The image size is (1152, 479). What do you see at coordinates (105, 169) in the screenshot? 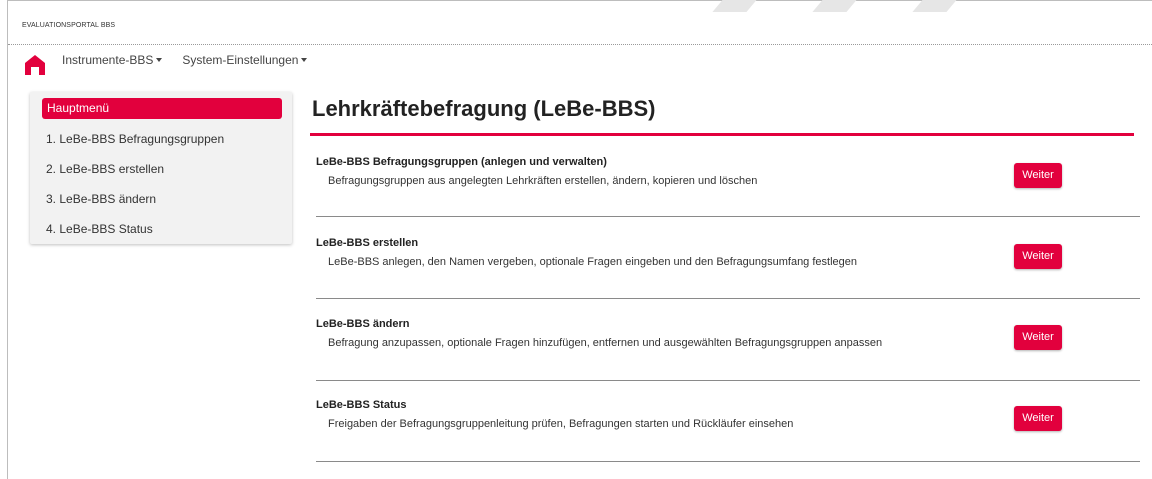
I see `sidebar-item-erstellen: 2. LeBe-BBS erstellen` at bounding box center [105, 169].